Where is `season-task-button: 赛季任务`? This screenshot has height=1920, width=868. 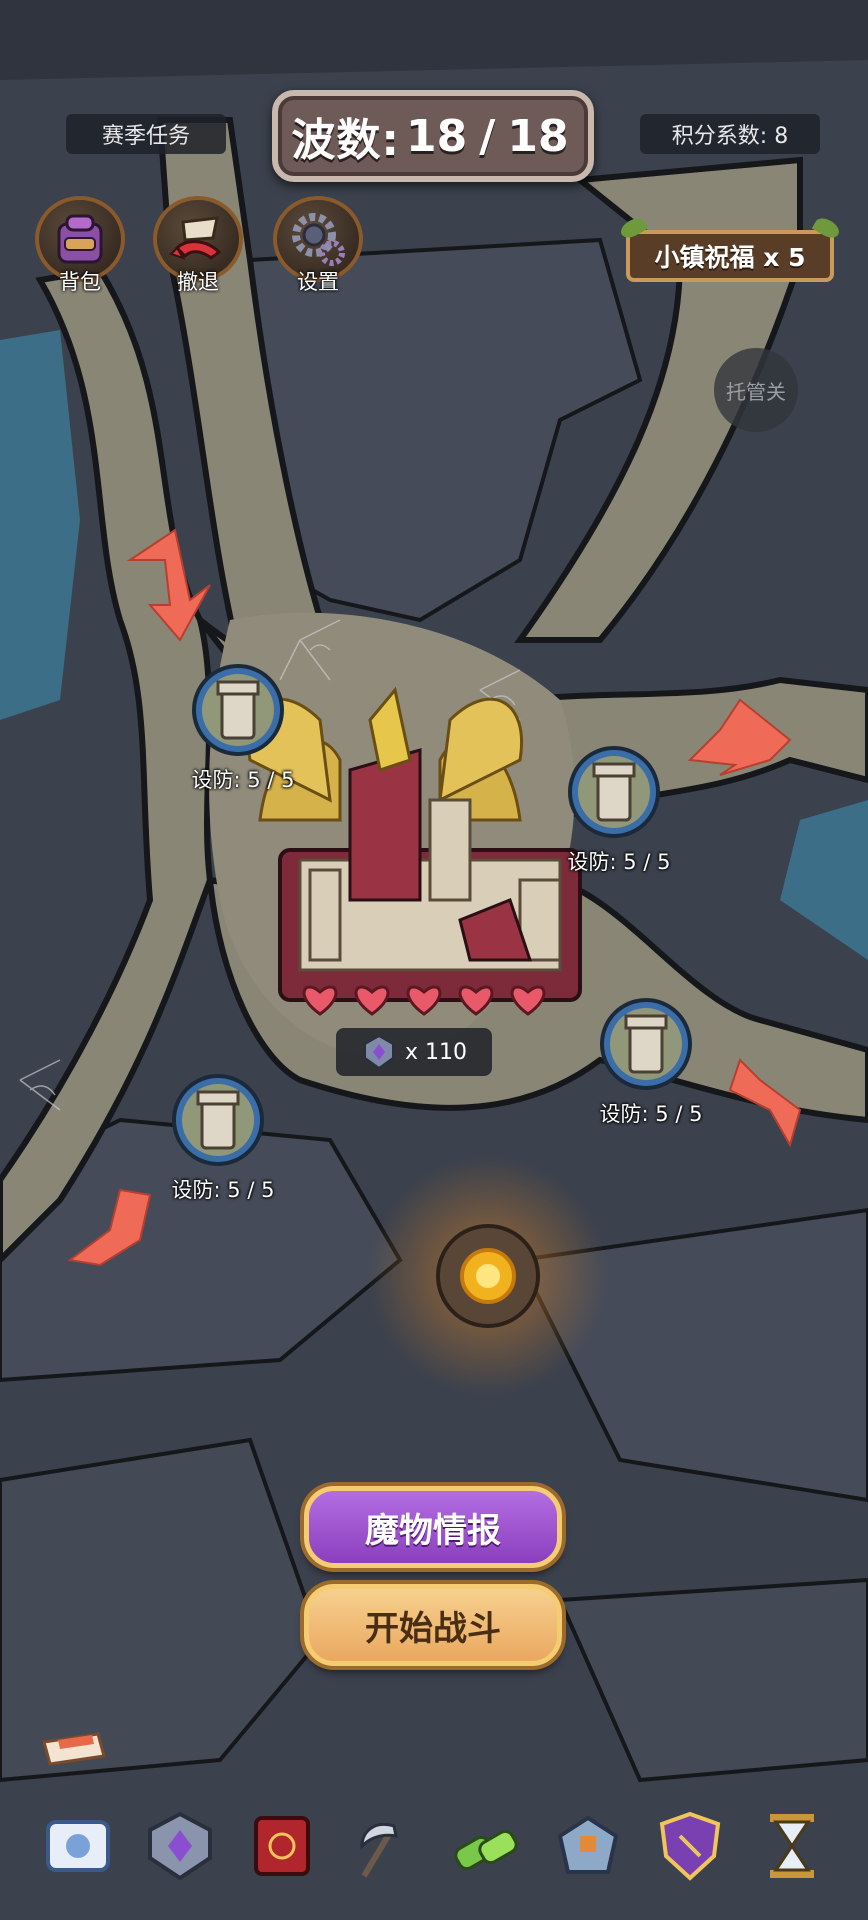 season-task-button: 赛季任务 is located at coordinates (146, 134).